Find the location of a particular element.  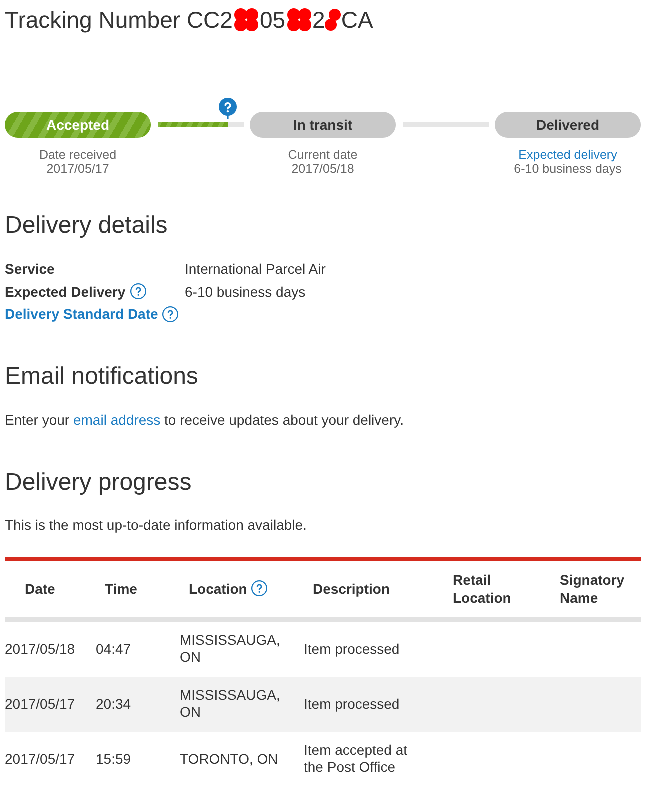

step-caption: Date received is located at coordinates (78, 155).